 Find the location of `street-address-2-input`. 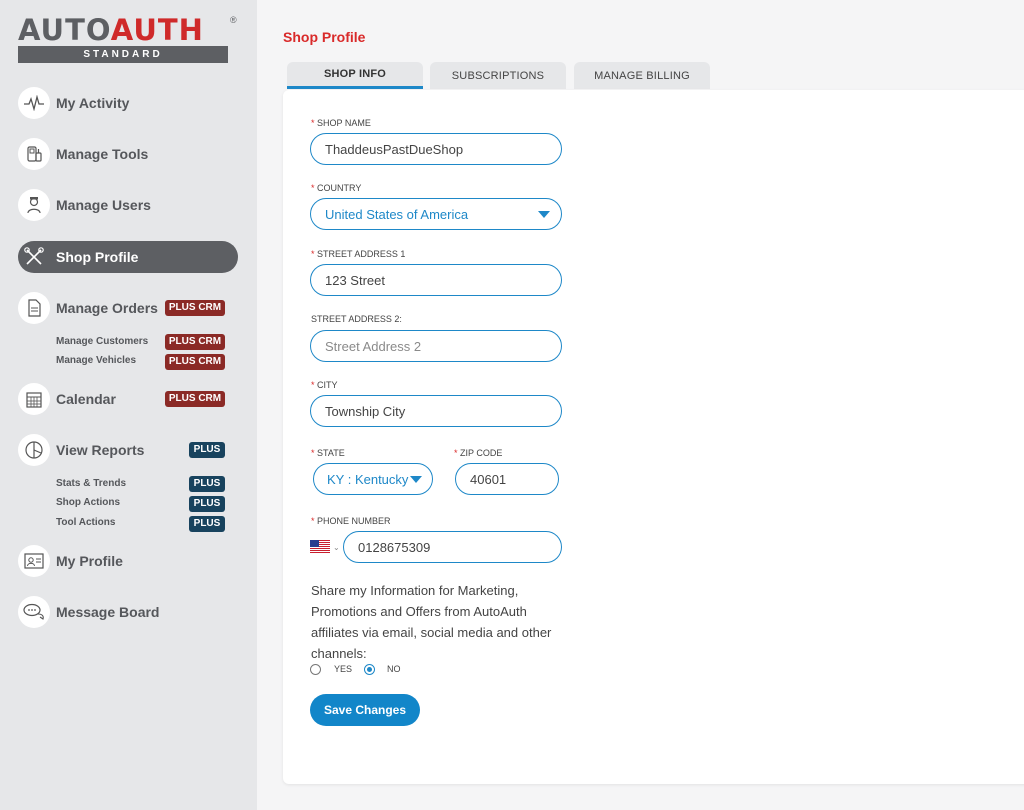

street-address-2-input is located at coordinates (436, 346).